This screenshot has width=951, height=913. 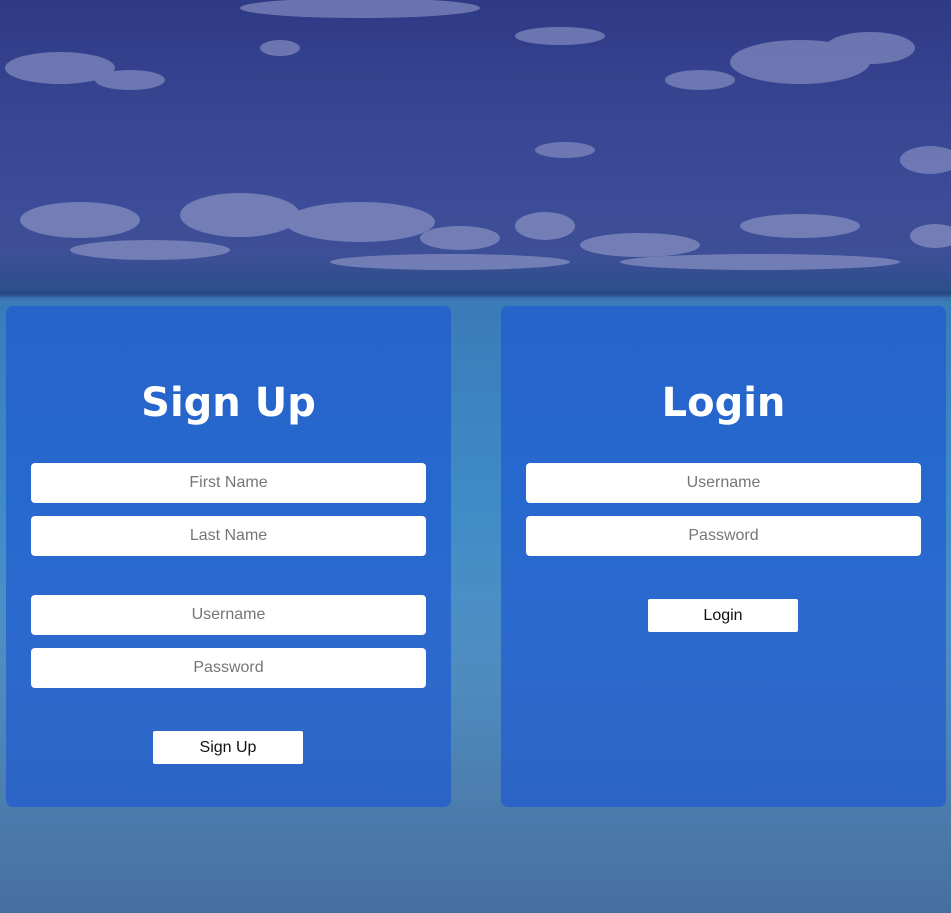 I want to click on signup-first-name-input, so click(x=228, y=483).